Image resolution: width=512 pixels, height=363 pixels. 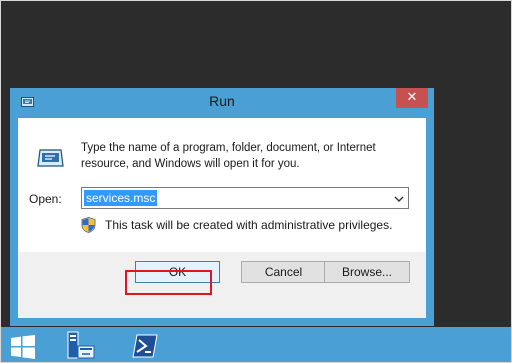 What do you see at coordinates (399, 198) in the screenshot?
I see `chevron-down-icon` at bounding box center [399, 198].